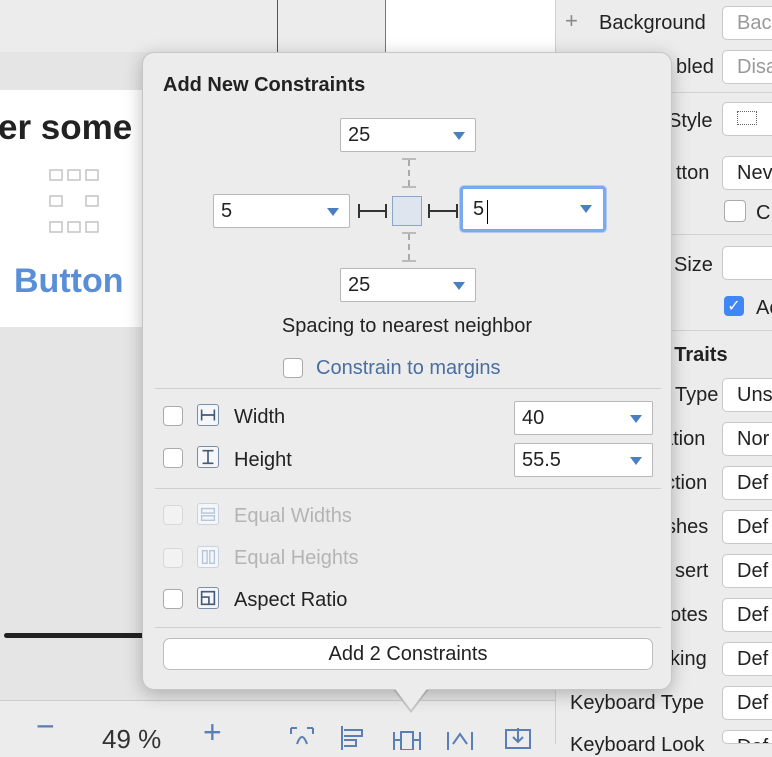  What do you see at coordinates (407, 737) in the screenshot?
I see `add-constraints-icon` at bounding box center [407, 737].